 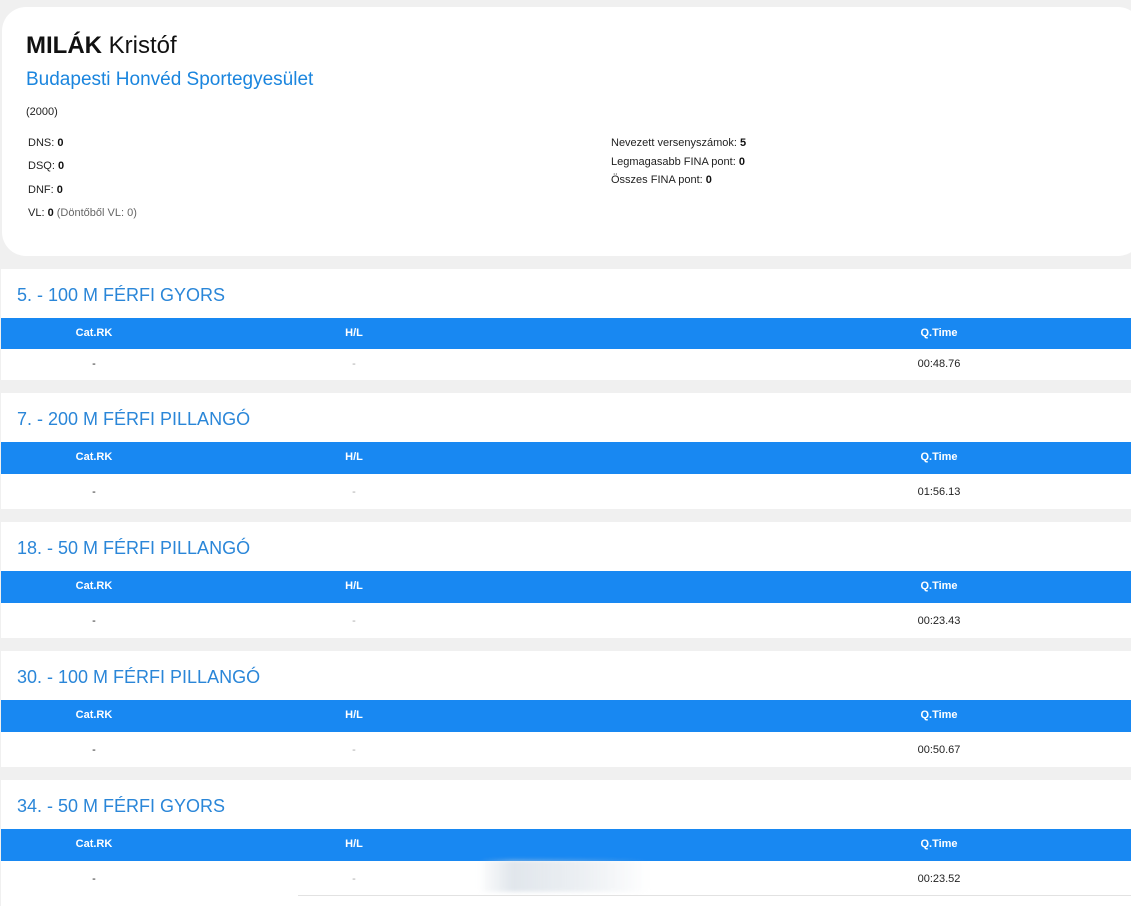 What do you see at coordinates (41, 190) in the screenshot?
I see `stat-label: DNF:` at bounding box center [41, 190].